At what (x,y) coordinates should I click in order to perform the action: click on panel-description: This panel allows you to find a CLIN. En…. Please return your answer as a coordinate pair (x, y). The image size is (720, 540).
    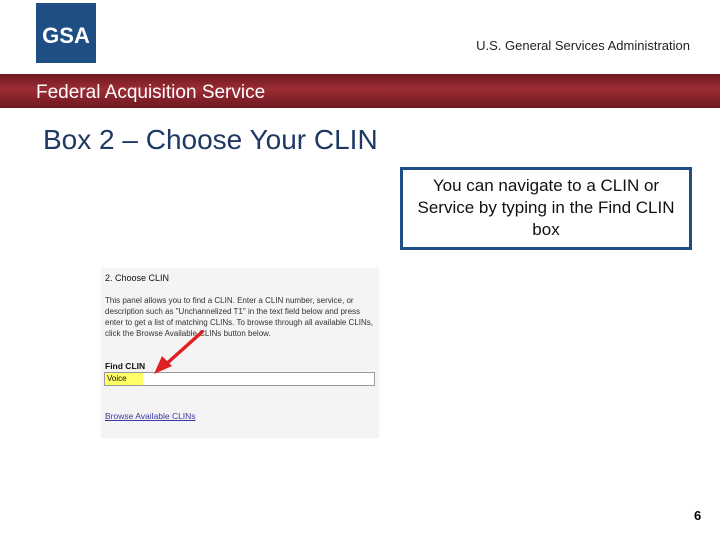
    Looking at the image, I should click on (239, 317).